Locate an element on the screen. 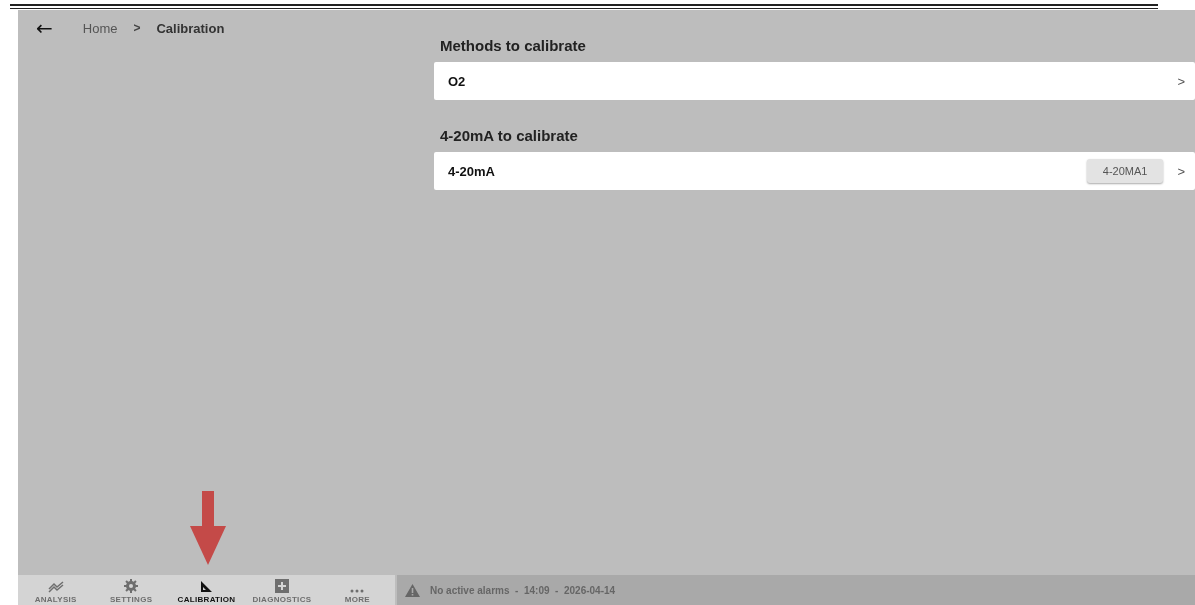 Image resolution: width=1195 pixels, height=605 pixels. row-label: O2 is located at coordinates (457, 81).